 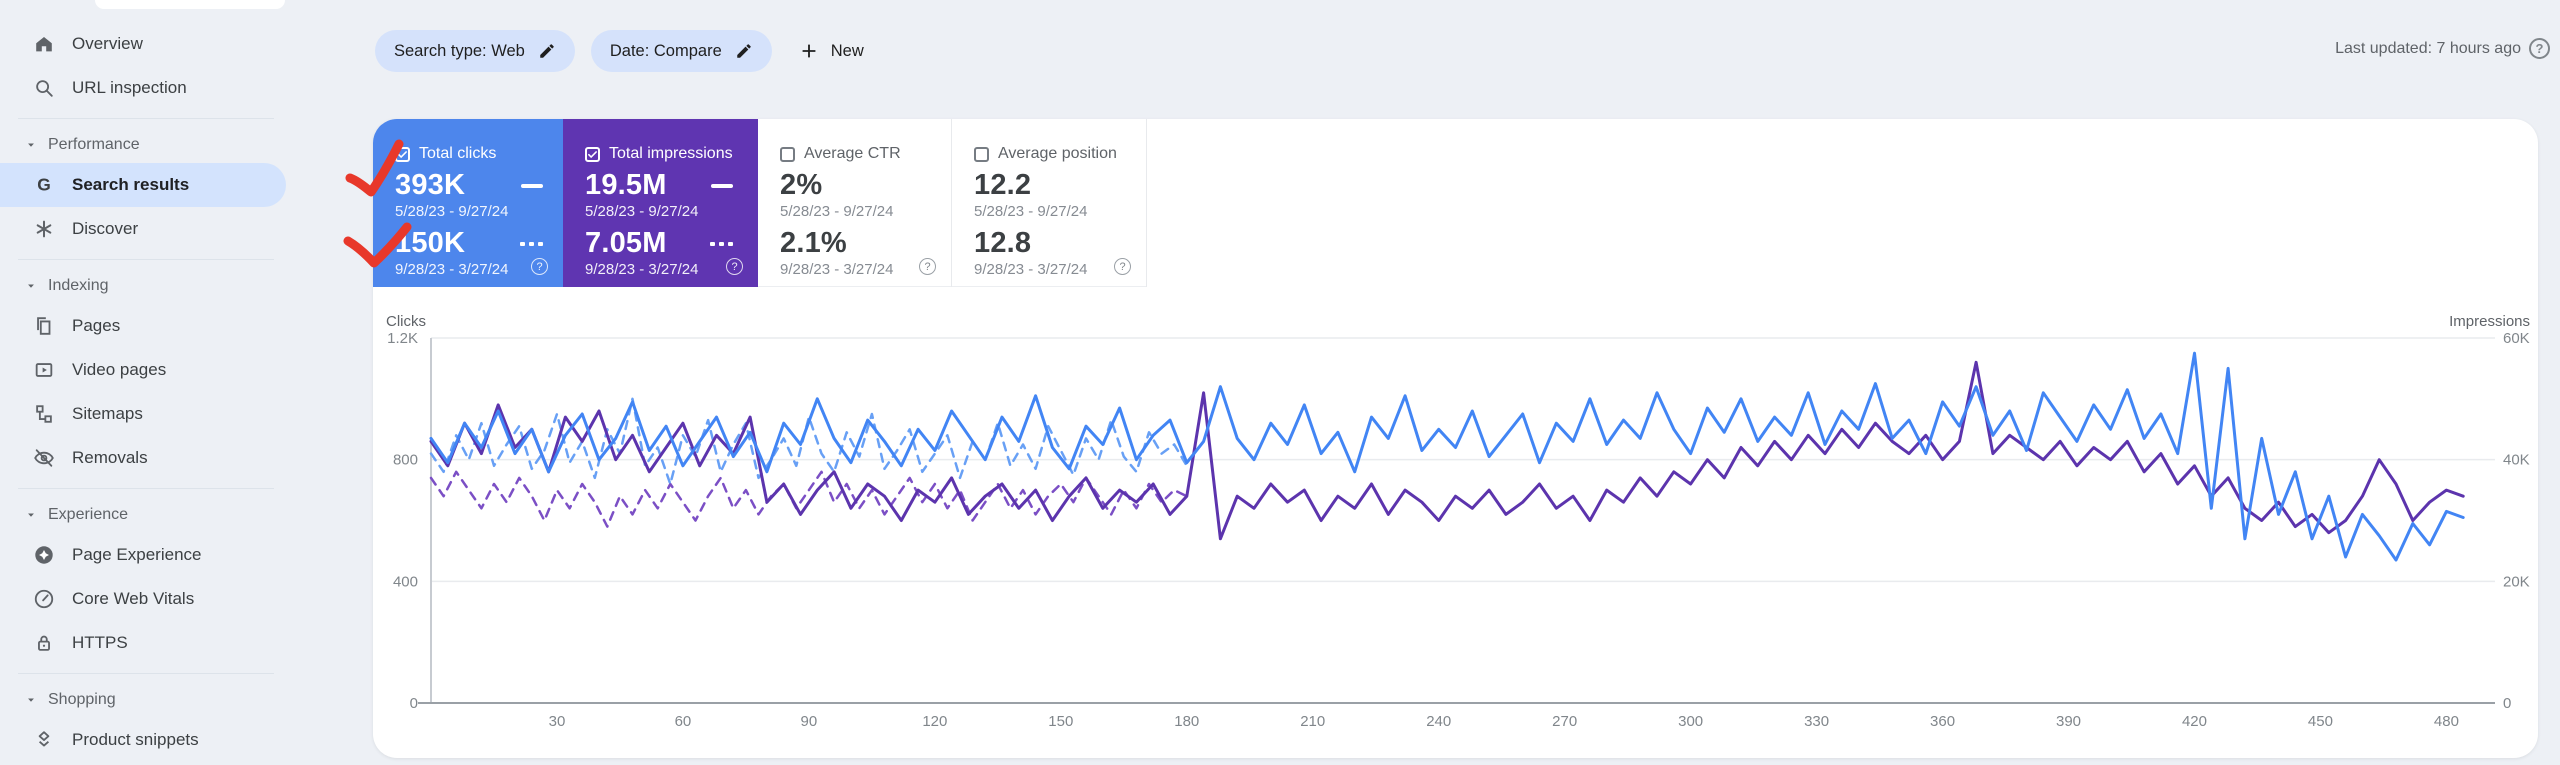 What do you see at coordinates (2442, 48) in the screenshot?
I see `last-updated-status: Last updated: 7 hours ago ?` at bounding box center [2442, 48].